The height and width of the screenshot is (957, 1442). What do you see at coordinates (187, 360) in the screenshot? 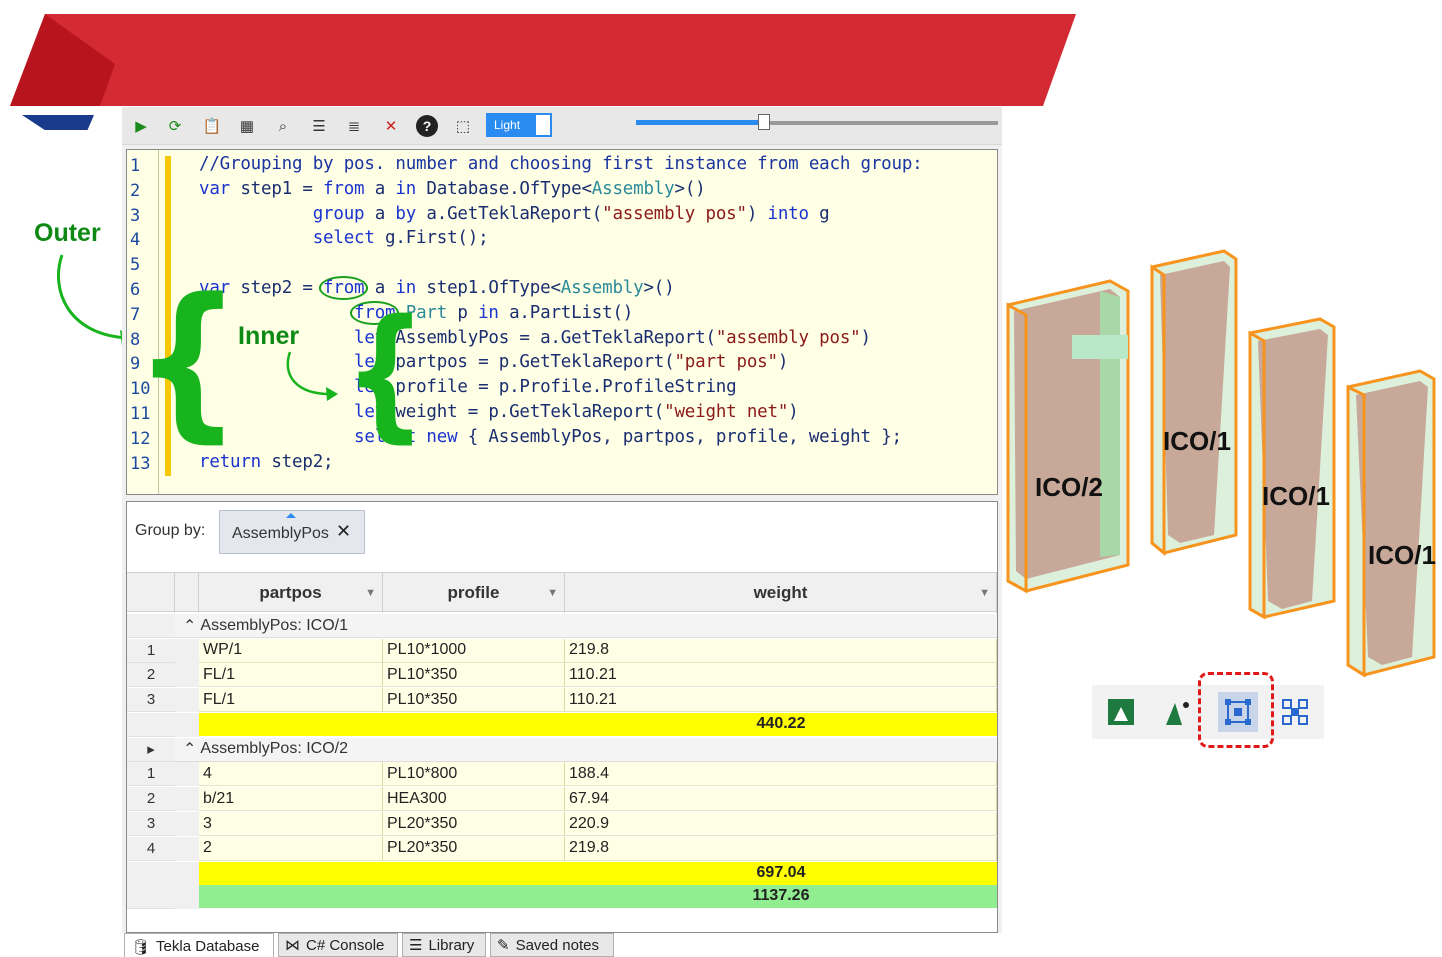
I see `outer-brace: {` at bounding box center [187, 360].